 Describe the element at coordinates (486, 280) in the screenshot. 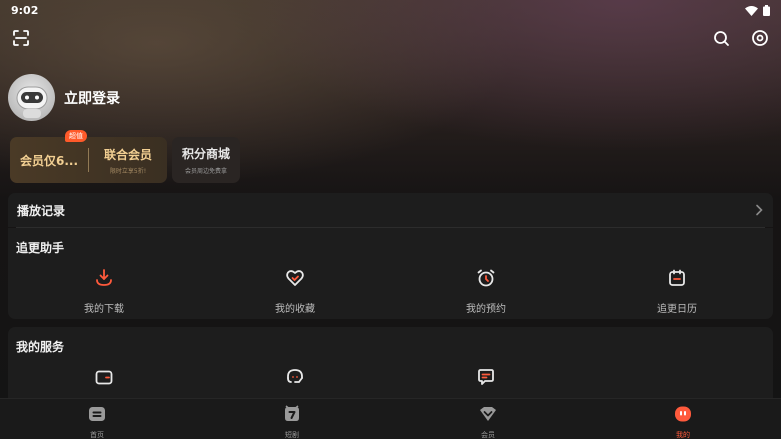

I see `alarm-clock-icon` at that location.